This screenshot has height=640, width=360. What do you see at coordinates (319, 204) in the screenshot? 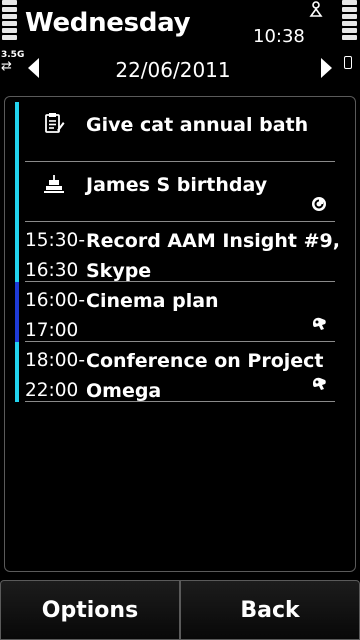
I see `repeat-icon` at bounding box center [319, 204].